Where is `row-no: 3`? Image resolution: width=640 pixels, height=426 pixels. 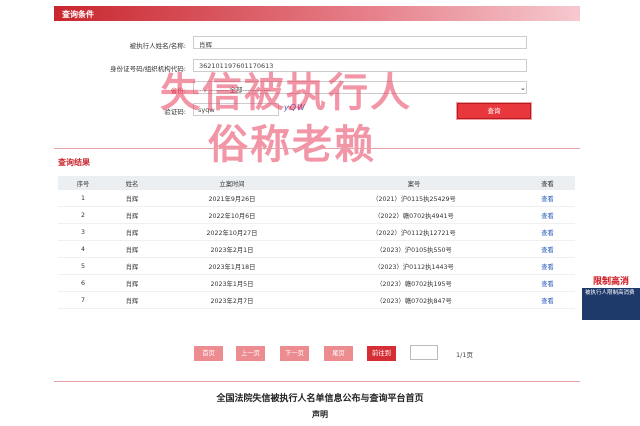
row-no: 3 is located at coordinates (83, 232).